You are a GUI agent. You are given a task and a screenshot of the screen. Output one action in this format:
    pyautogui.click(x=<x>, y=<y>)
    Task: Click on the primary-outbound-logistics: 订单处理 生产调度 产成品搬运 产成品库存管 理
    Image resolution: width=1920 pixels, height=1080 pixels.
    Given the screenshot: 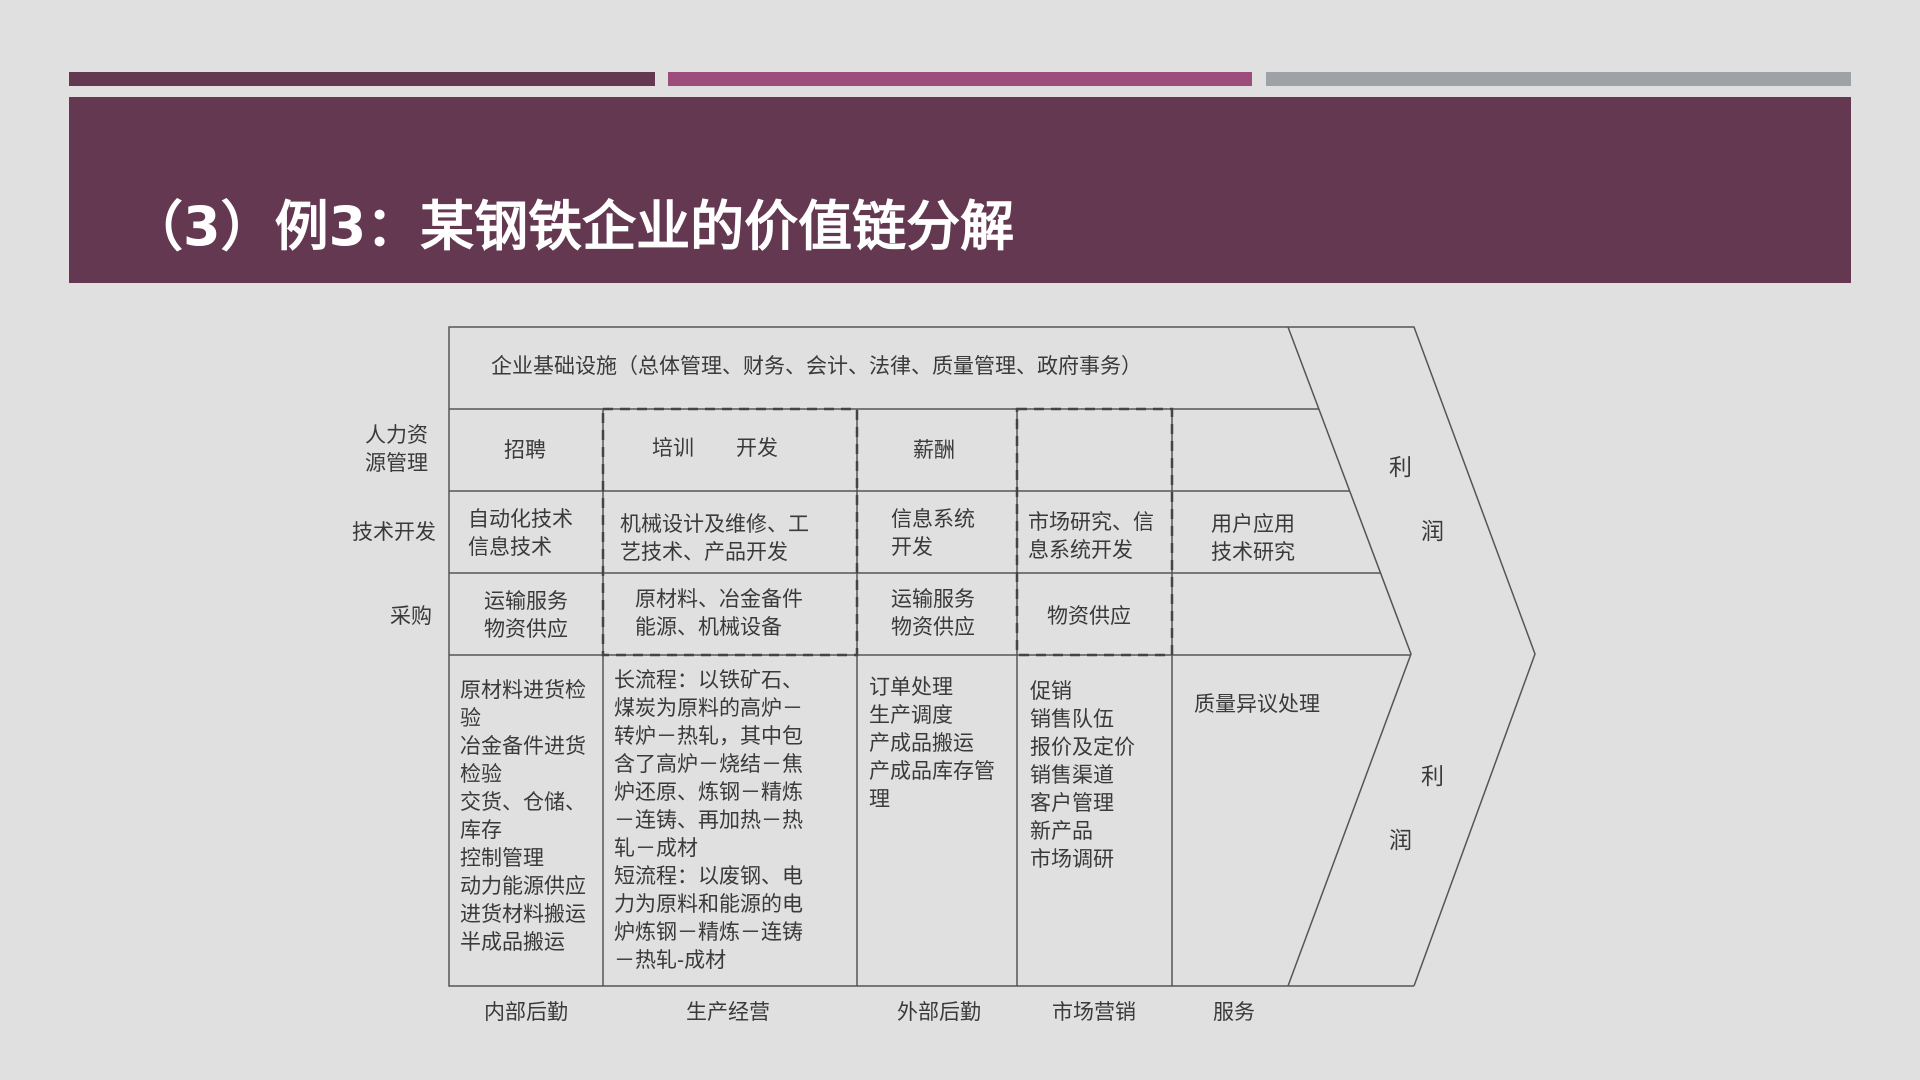 What is the action you would take?
    pyautogui.click(x=932, y=743)
    